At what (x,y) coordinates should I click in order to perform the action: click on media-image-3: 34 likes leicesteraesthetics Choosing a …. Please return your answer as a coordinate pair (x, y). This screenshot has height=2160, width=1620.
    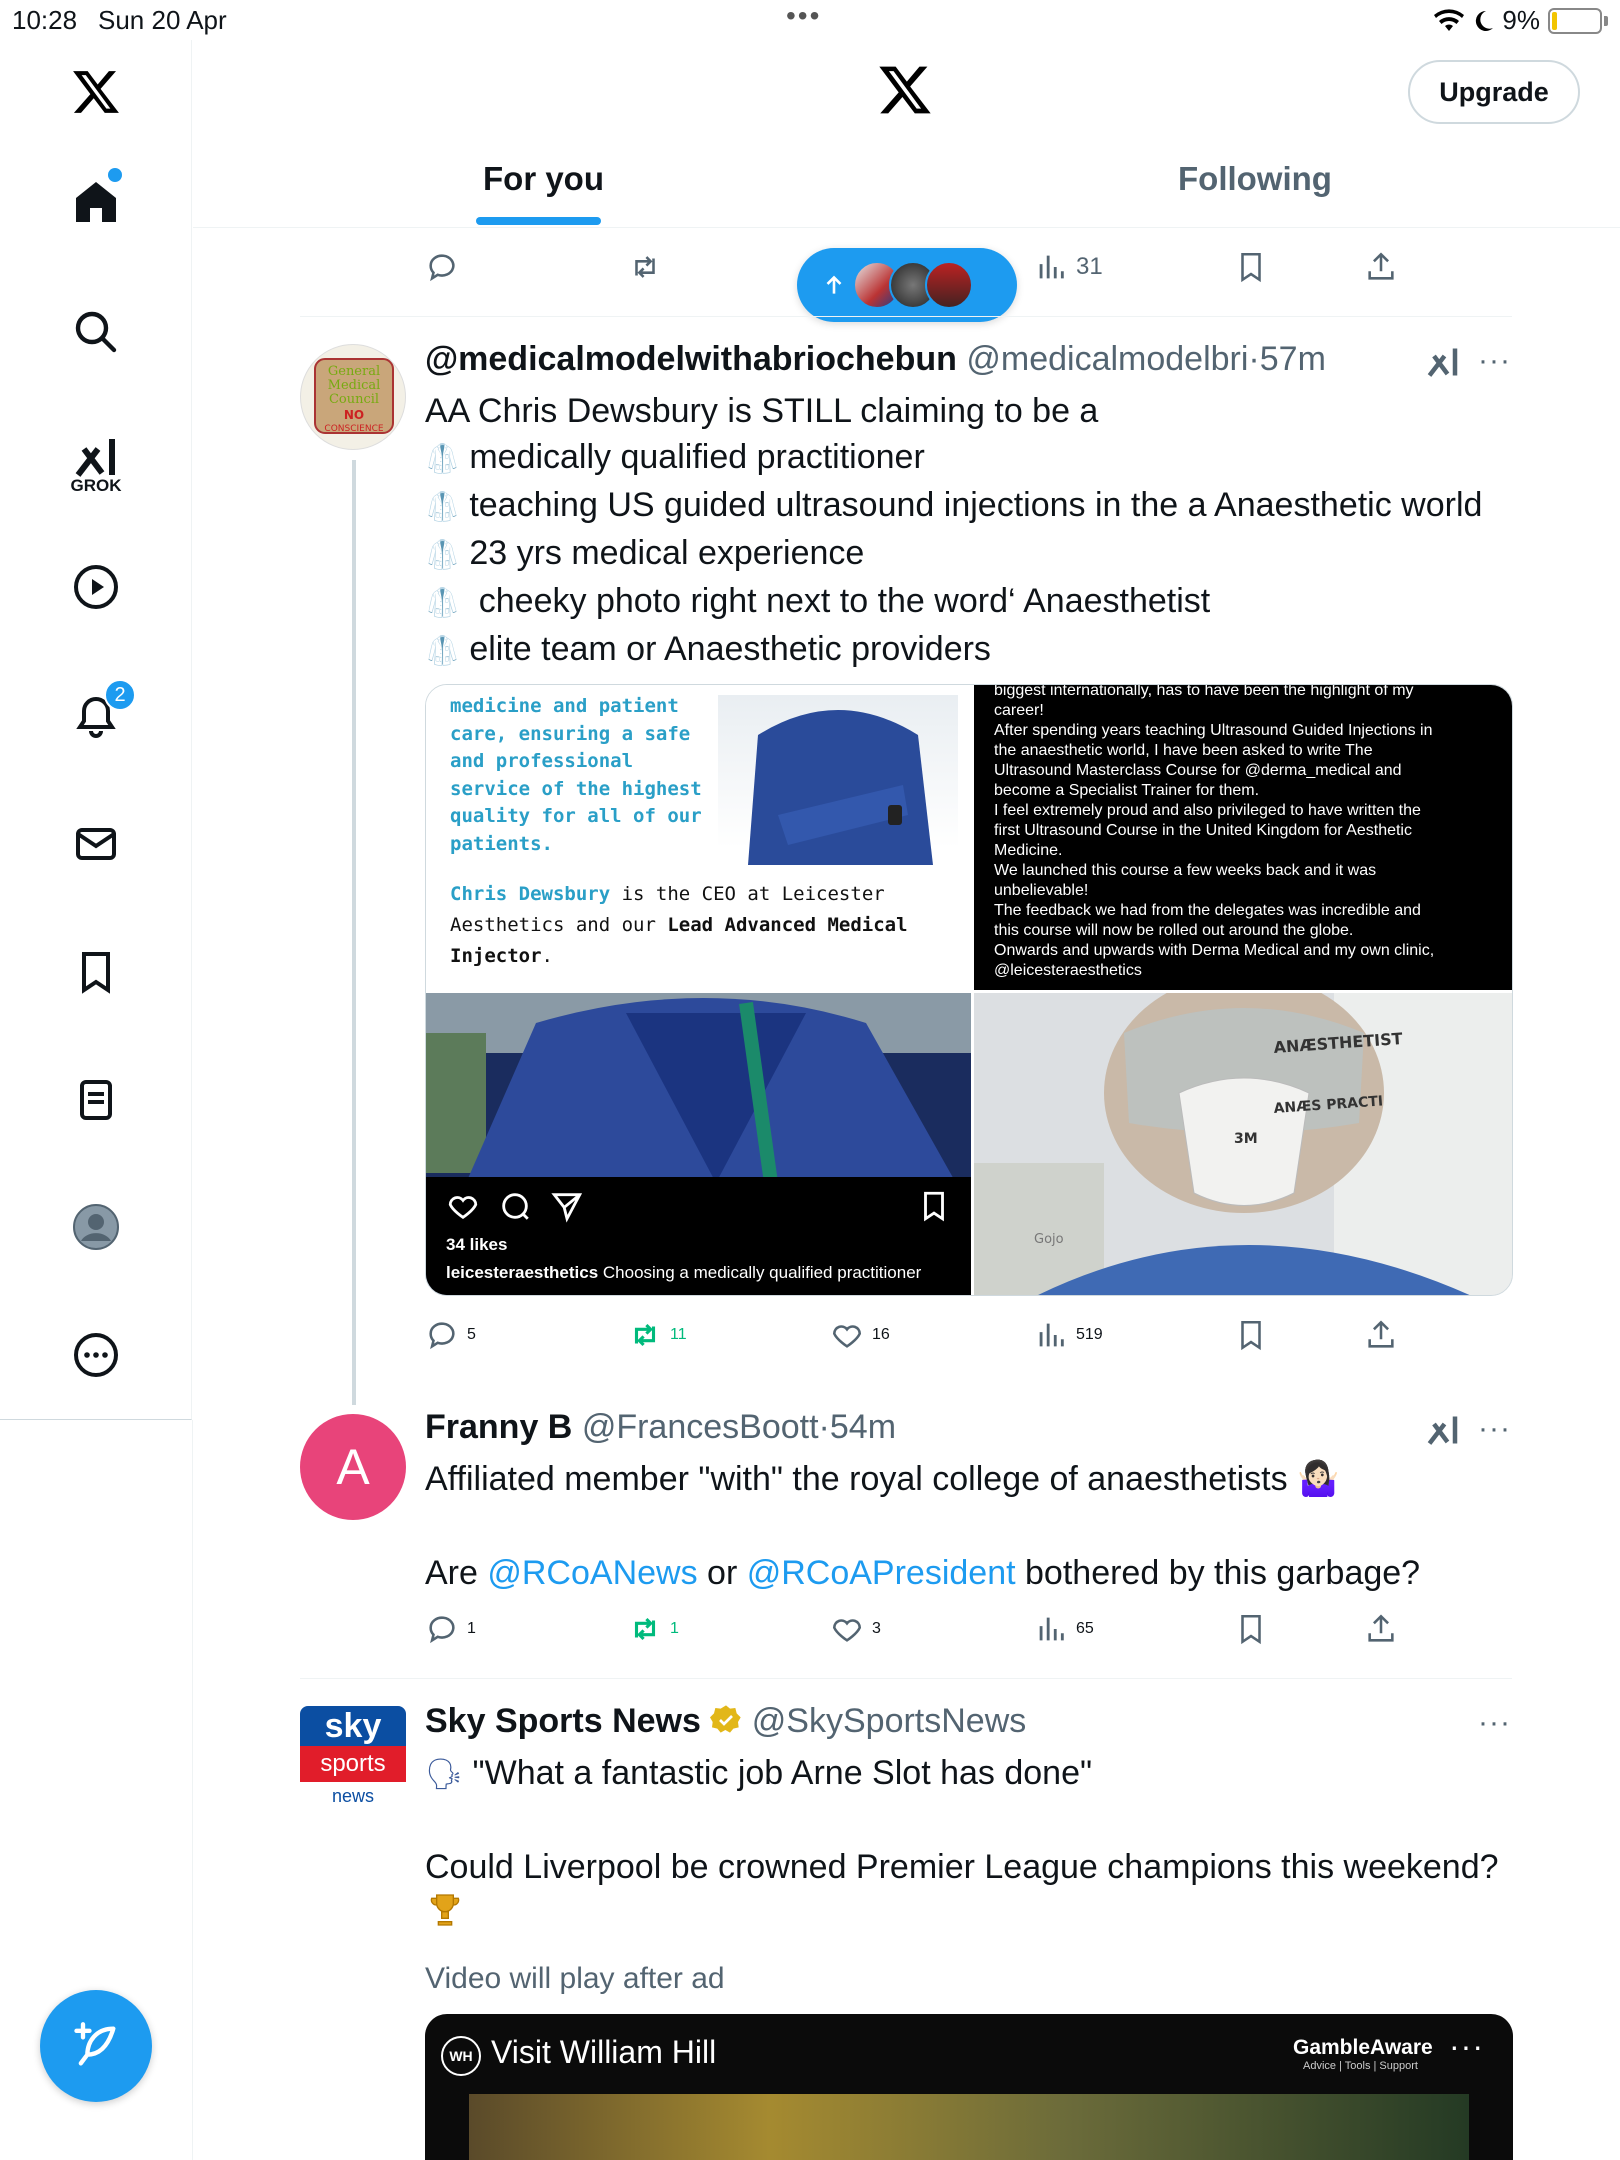
    Looking at the image, I should click on (698, 1144).